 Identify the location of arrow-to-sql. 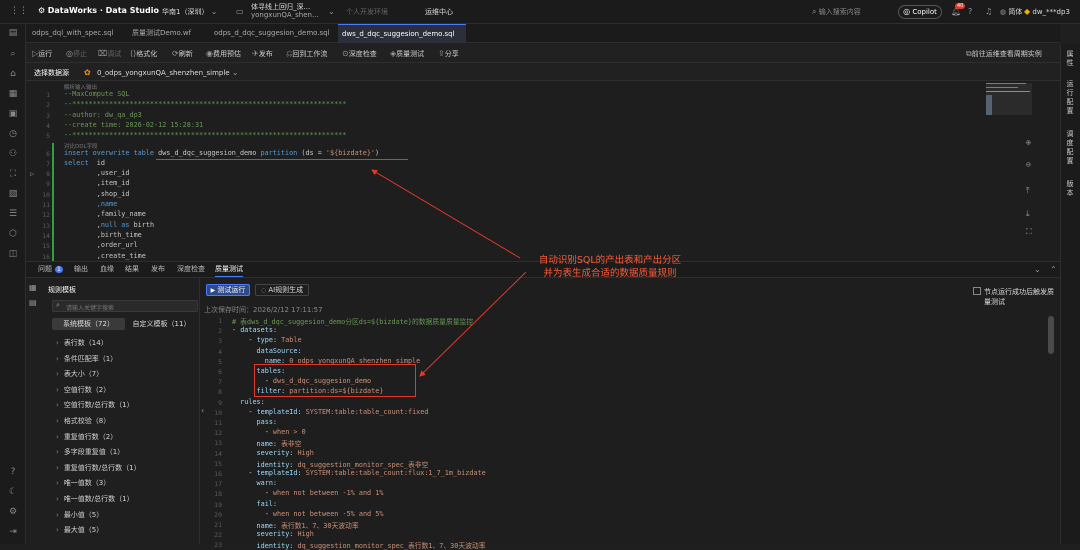
(446, 214).